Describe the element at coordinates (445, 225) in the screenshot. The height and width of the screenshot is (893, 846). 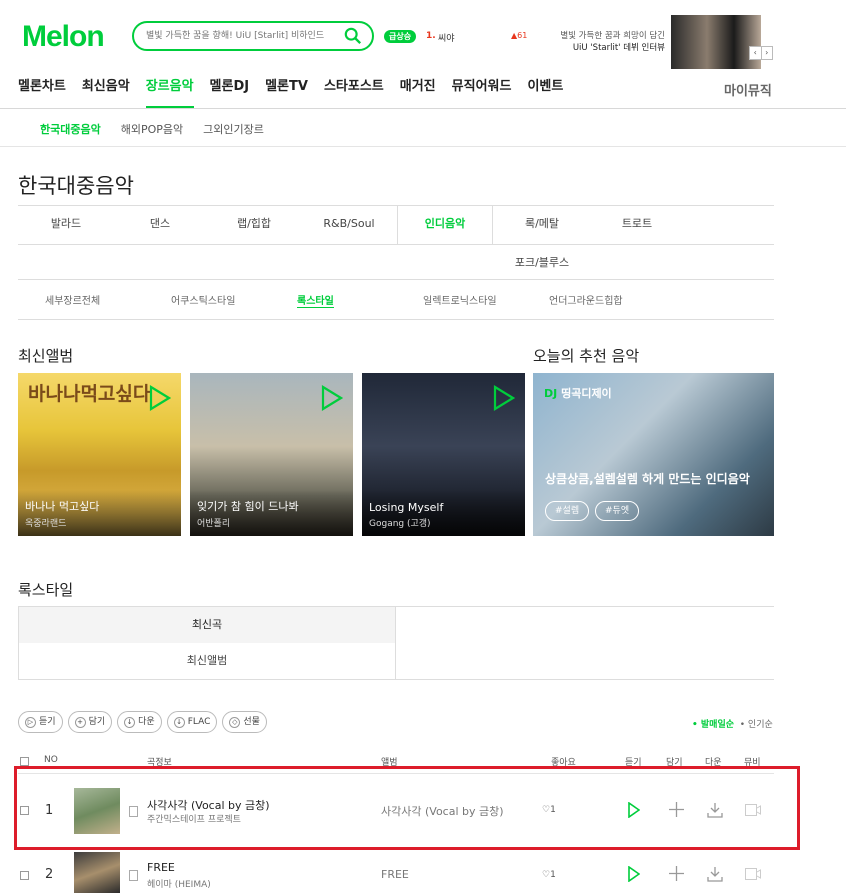
I see `genre-indie: 인디음악` at that location.